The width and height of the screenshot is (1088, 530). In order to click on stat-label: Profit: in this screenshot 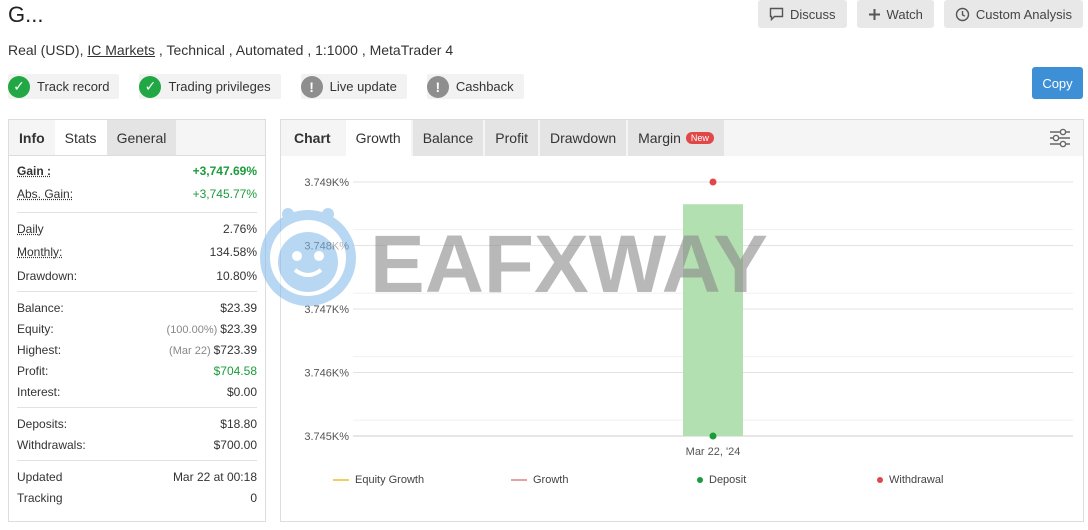, I will do `click(33, 370)`.